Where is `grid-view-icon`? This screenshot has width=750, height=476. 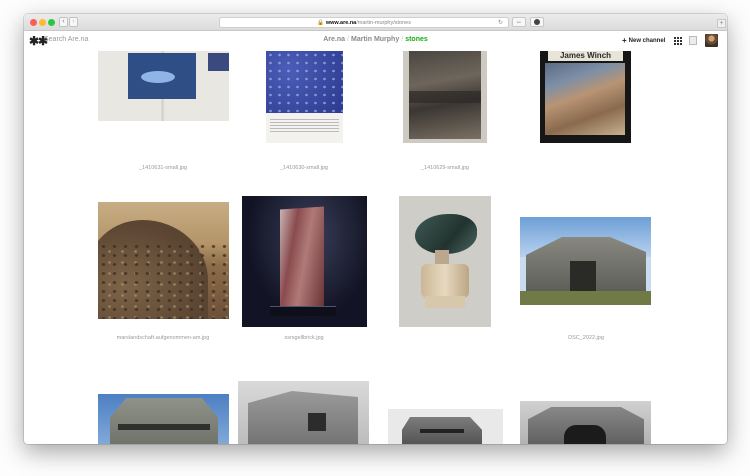
grid-view-icon is located at coordinates (678, 41).